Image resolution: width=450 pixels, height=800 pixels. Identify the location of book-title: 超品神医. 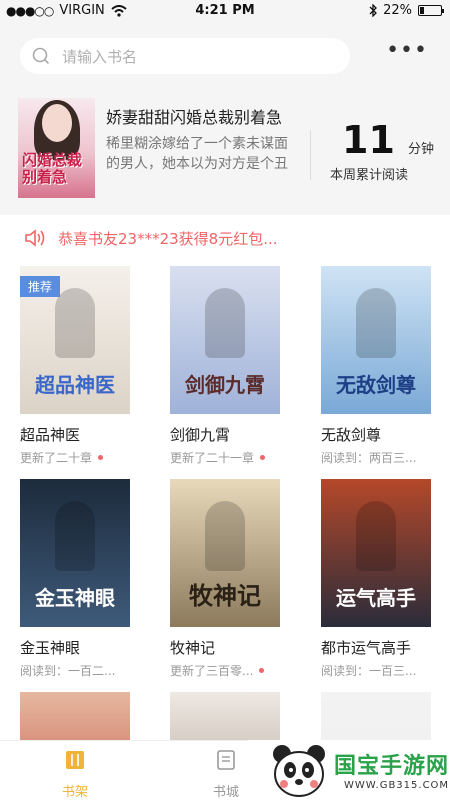
(50, 435).